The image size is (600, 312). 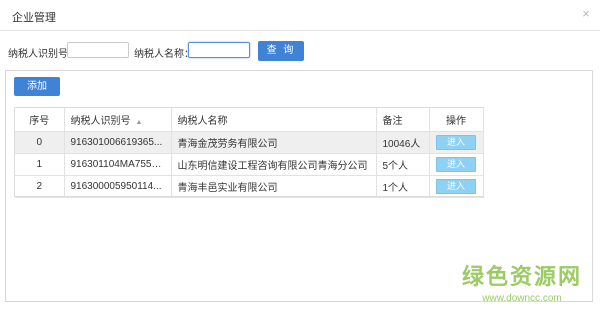 I want to click on cell-index: 2, so click(x=40, y=186).